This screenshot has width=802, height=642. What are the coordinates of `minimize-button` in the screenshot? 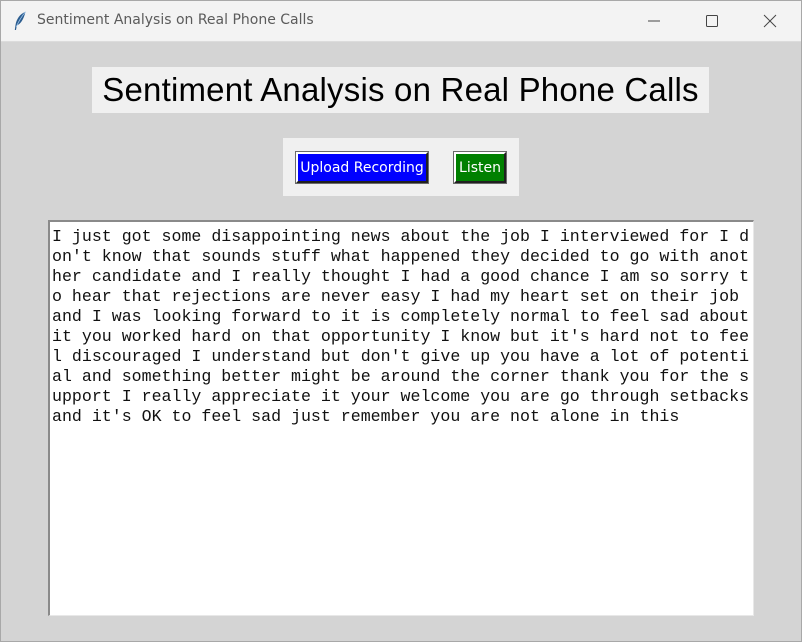 It's located at (654, 21).